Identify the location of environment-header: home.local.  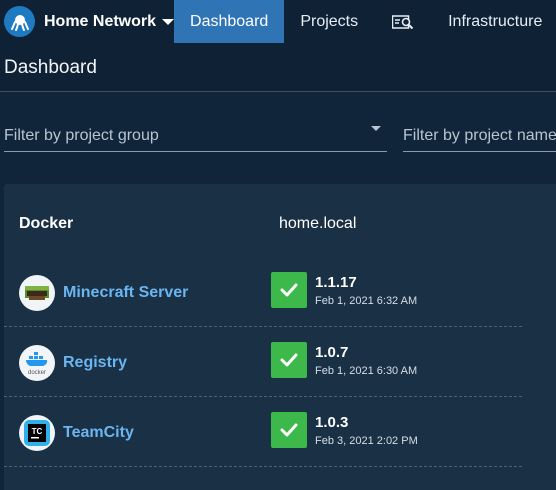
(317, 224).